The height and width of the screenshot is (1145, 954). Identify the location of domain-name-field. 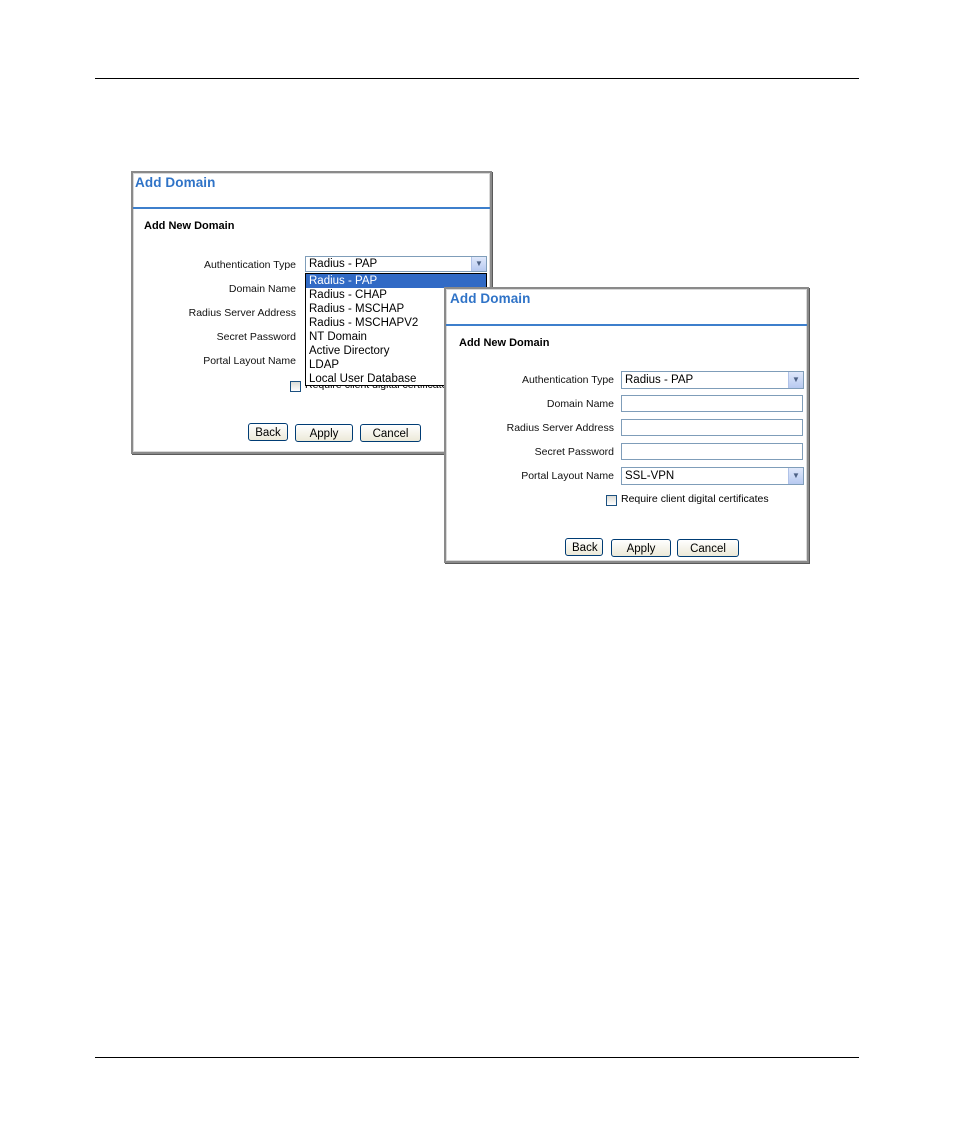
(712, 403).